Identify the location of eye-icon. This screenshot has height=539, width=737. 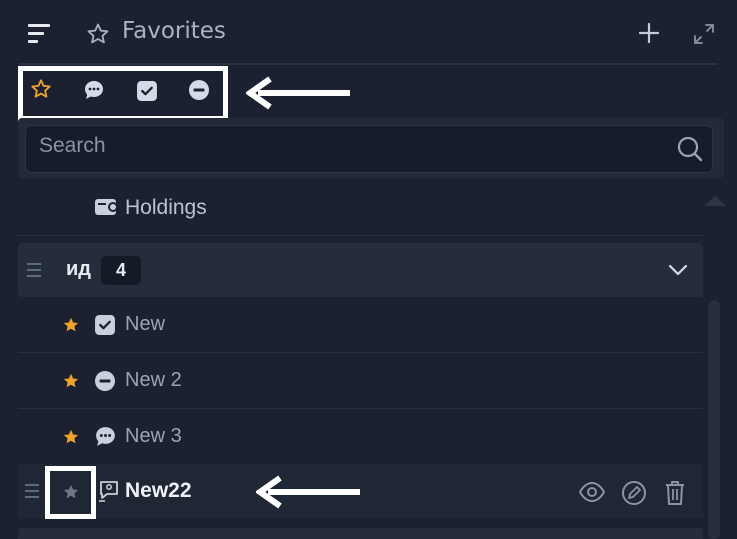
(592, 492).